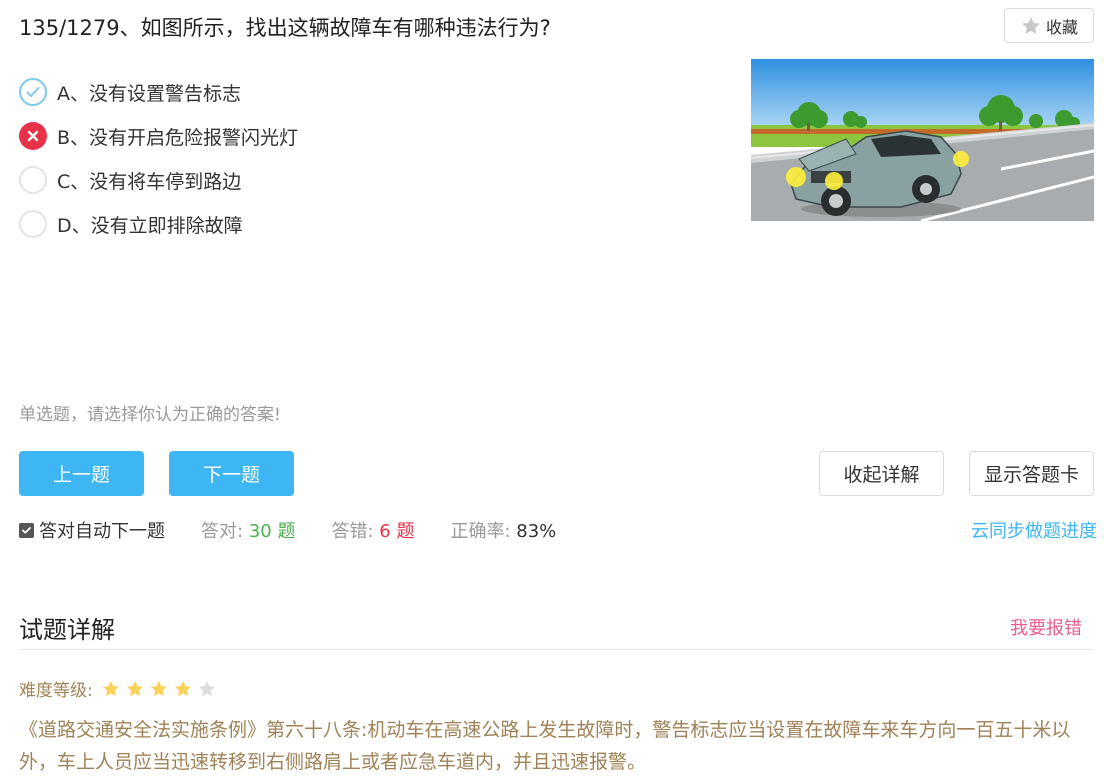 Image resolution: width=1104 pixels, height=777 pixels. I want to click on option-b: B、没有开启危险报警闪光灯, so click(158, 136).